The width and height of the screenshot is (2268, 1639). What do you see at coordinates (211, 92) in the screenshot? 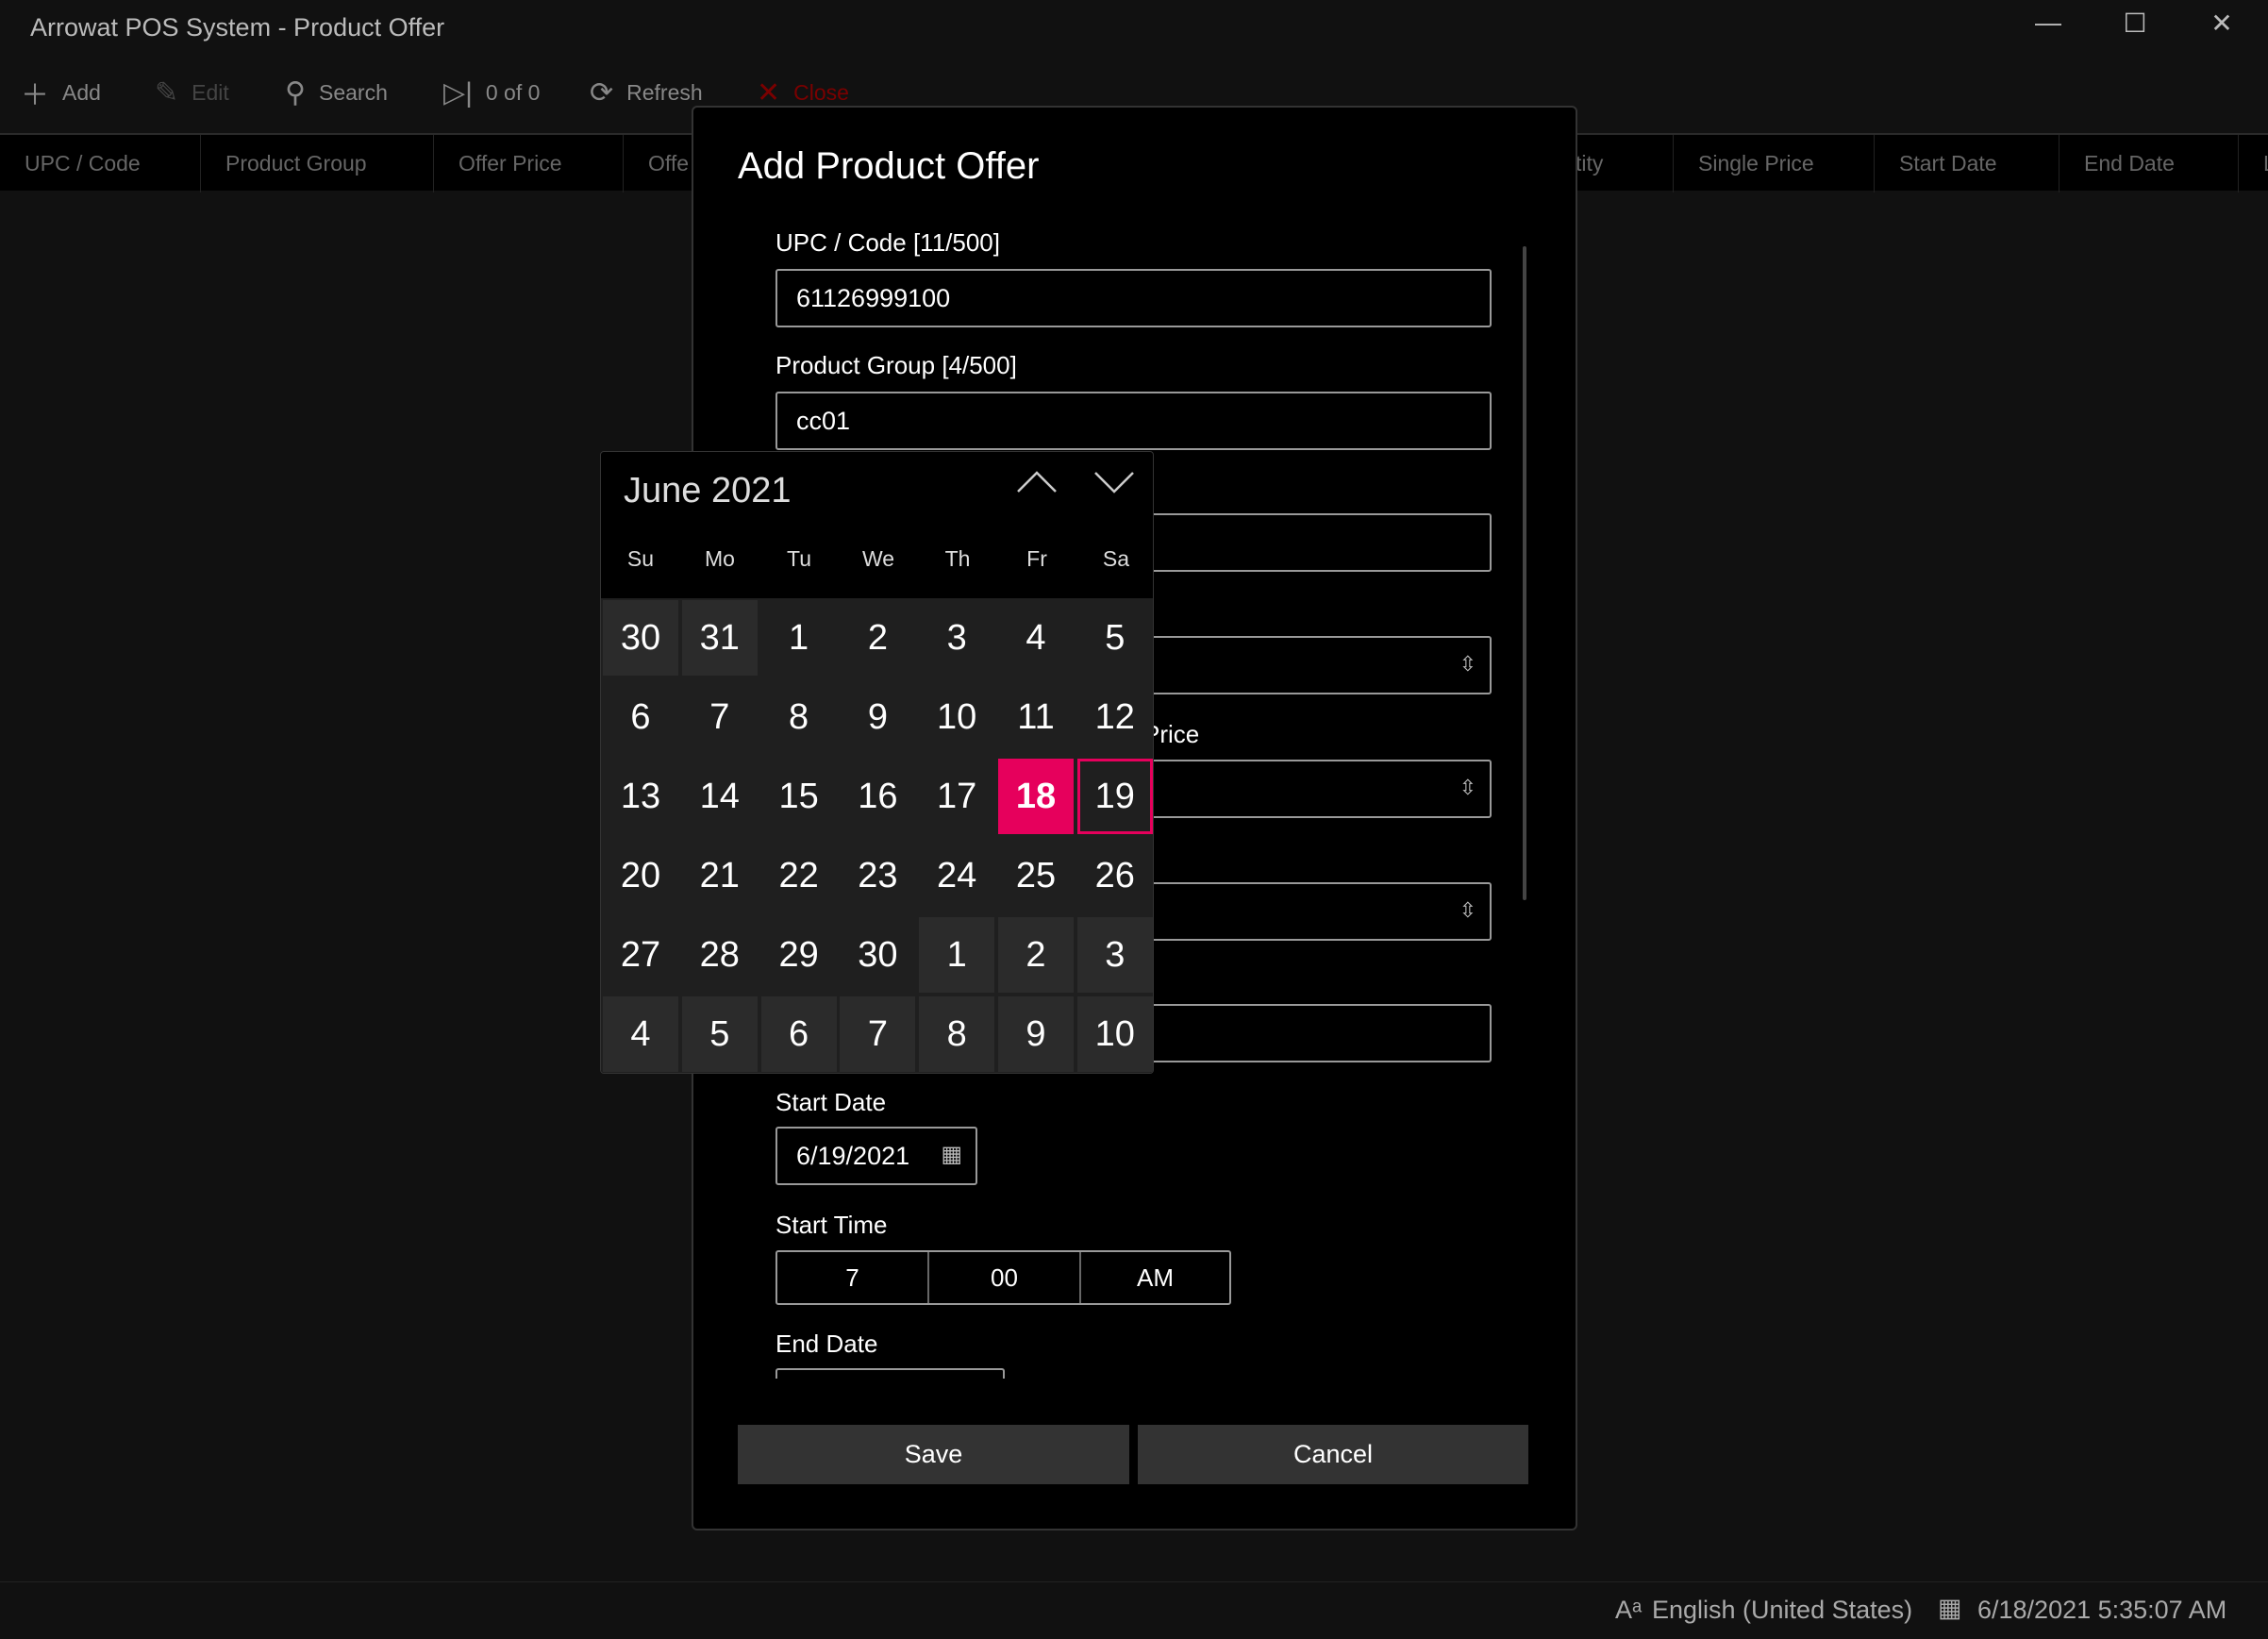
I see `edit-label: Edit` at bounding box center [211, 92].